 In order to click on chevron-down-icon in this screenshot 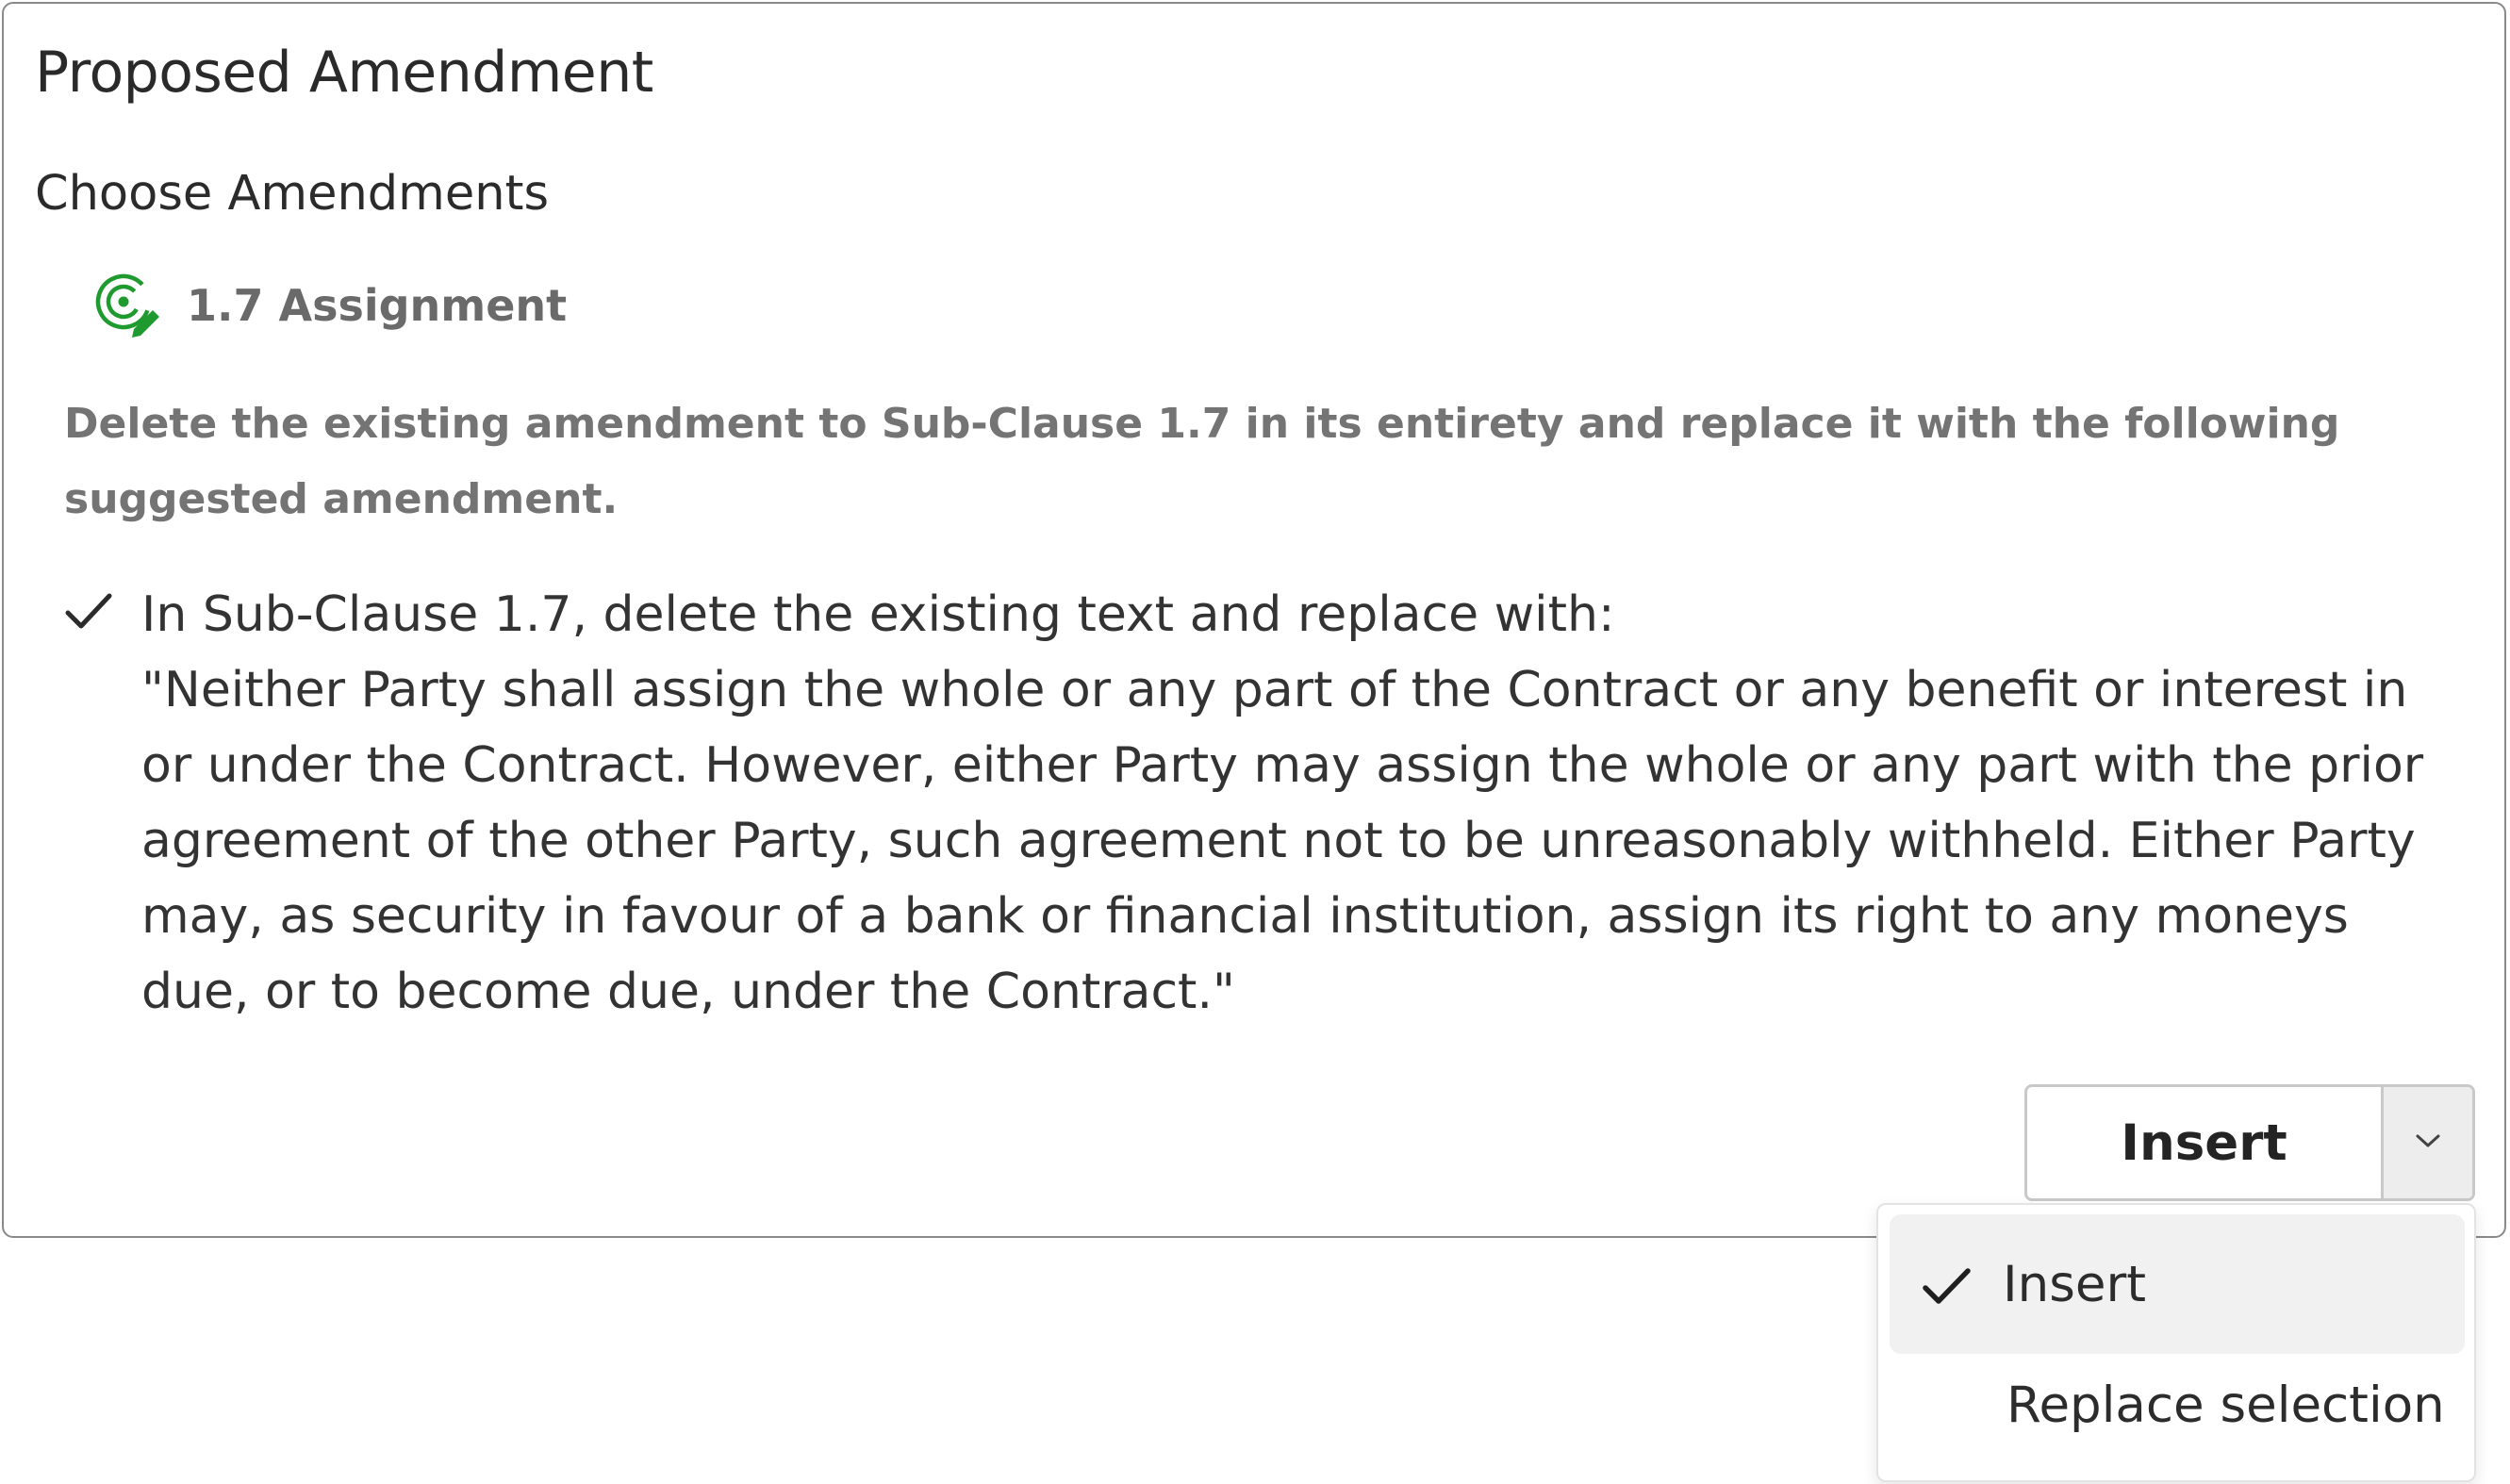, I will do `click(2428, 1142)`.